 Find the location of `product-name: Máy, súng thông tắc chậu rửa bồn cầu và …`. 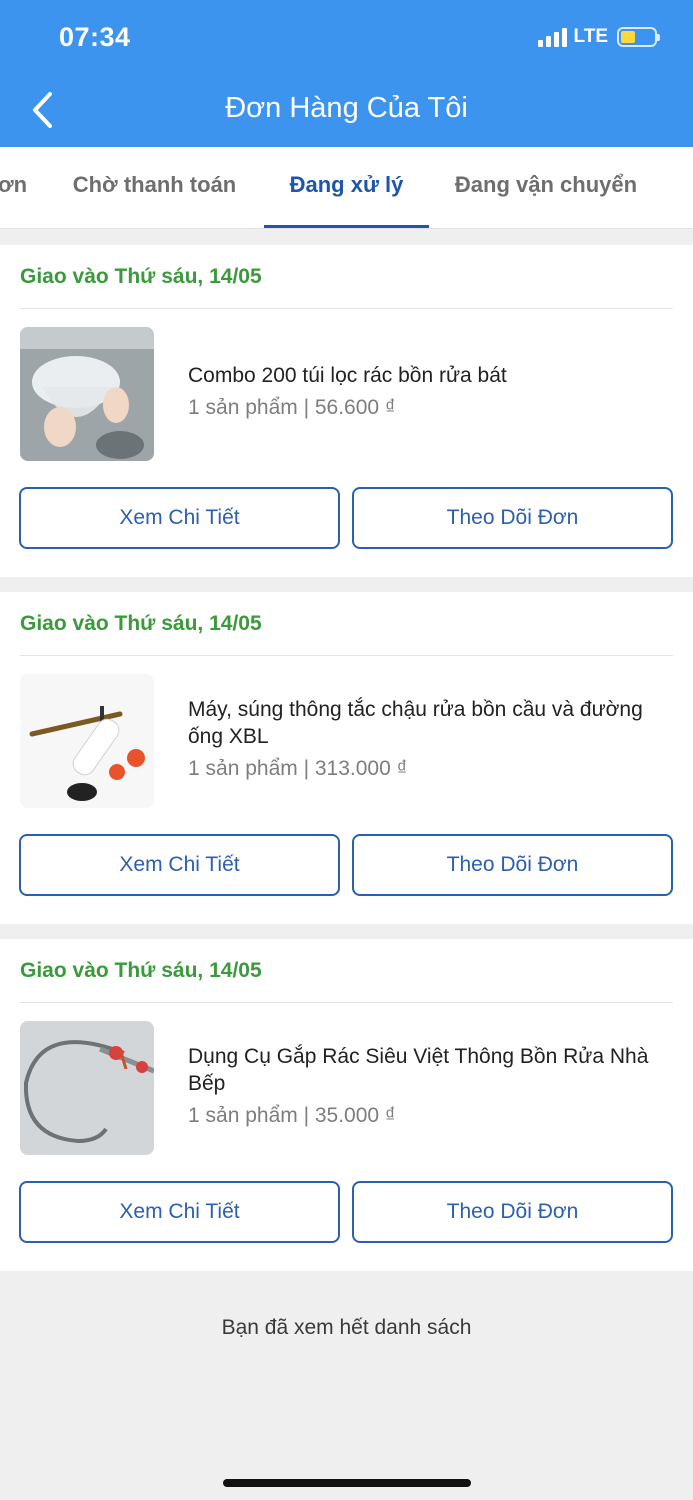

product-name: Máy, súng thông tắc chậu rửa bồn cầu và … is located at coordinates (415, 723).